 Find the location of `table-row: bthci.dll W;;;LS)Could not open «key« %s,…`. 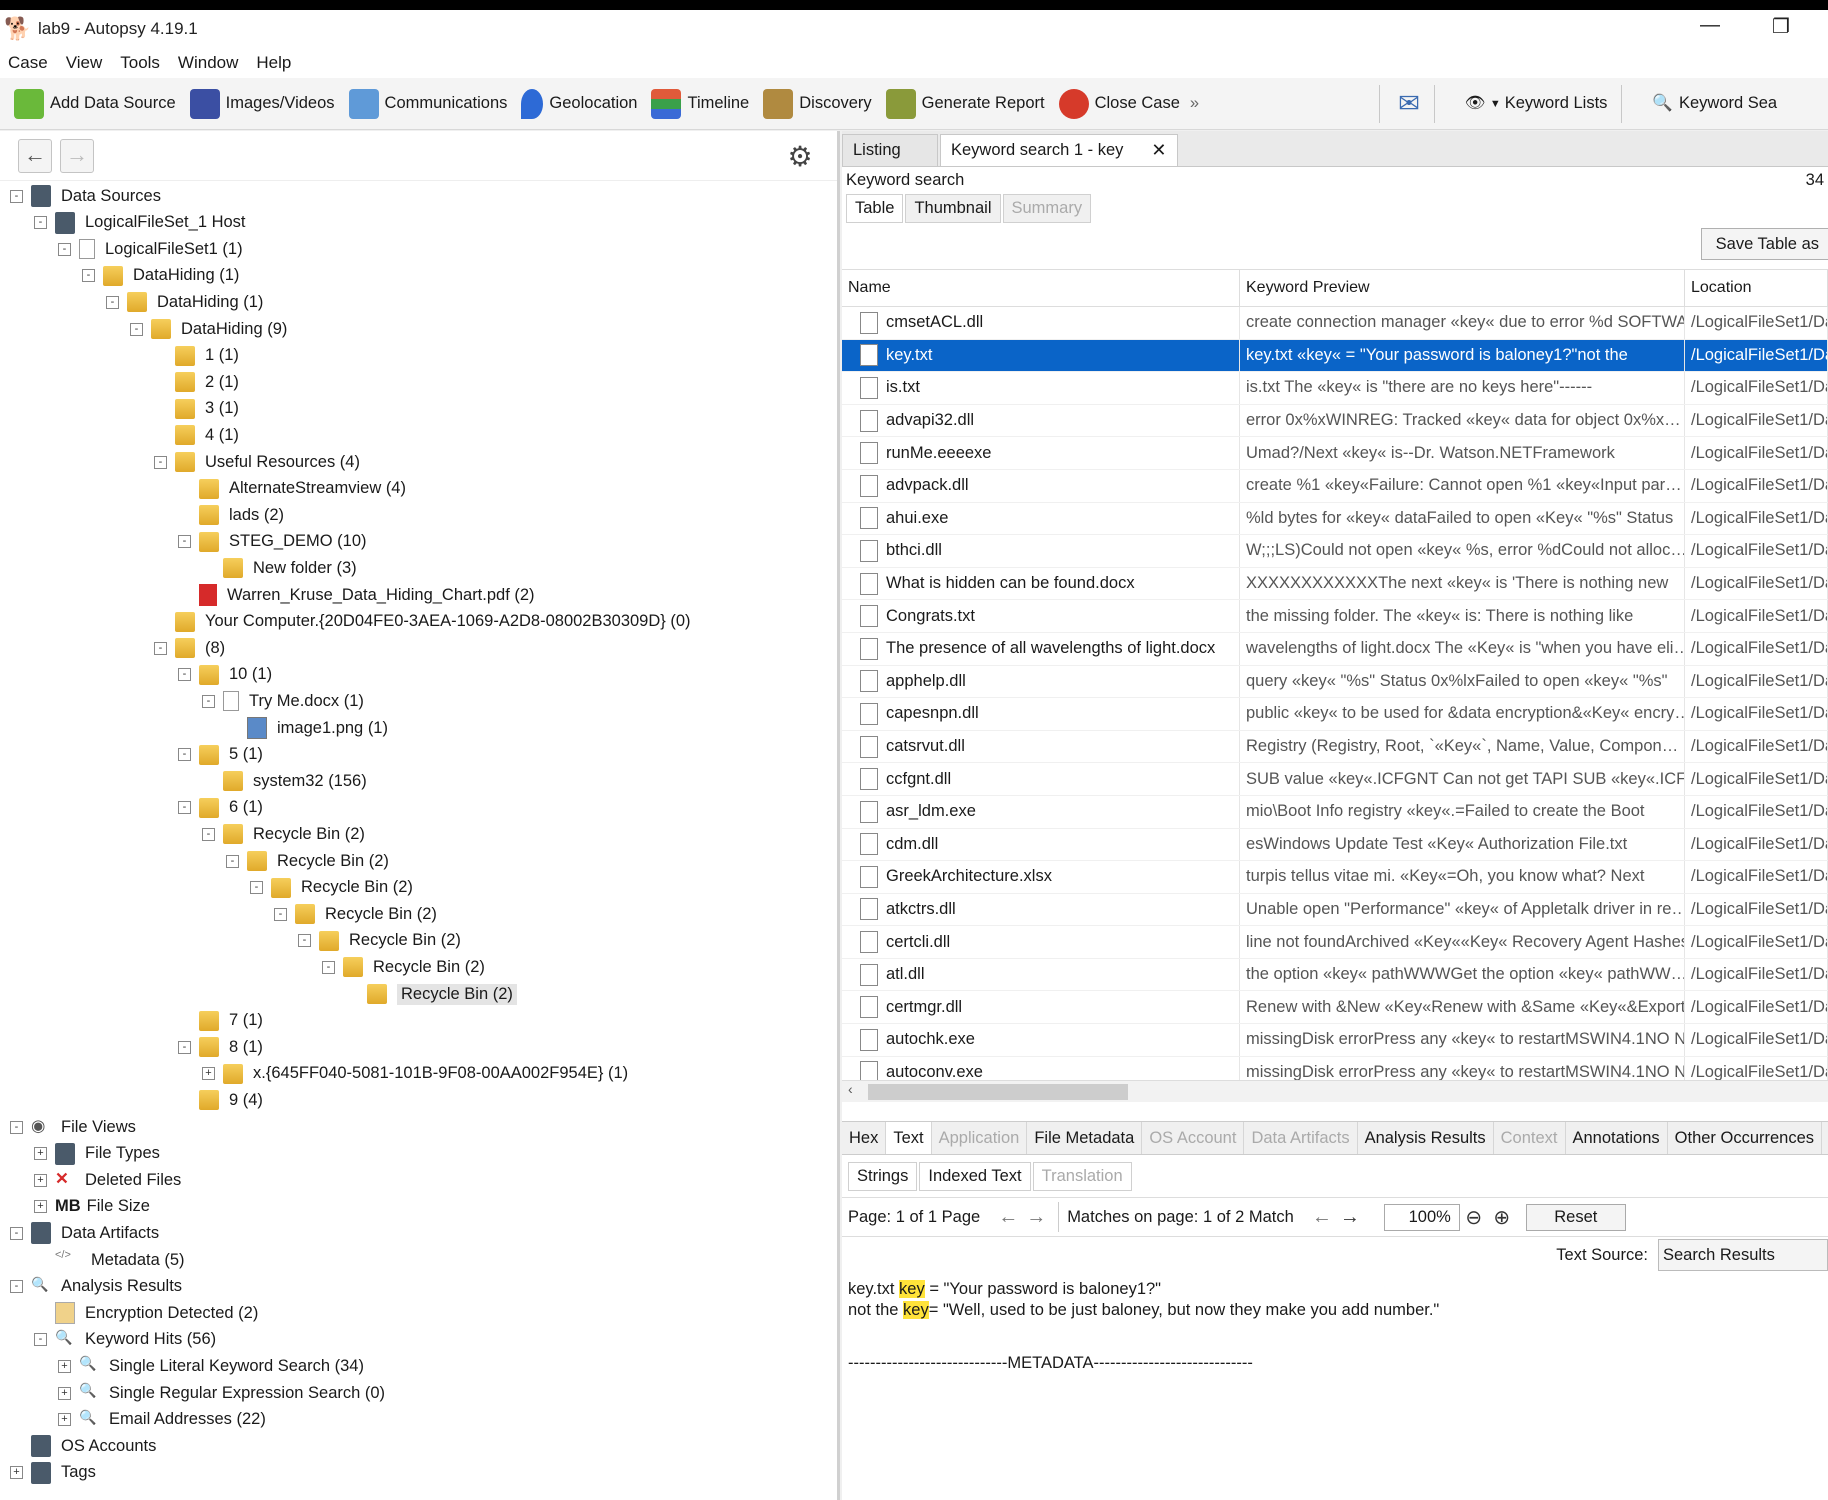

table-row: bthci.dll W;;;LS)Could not open «key« %s,… is located at coordinates (1335, 551).